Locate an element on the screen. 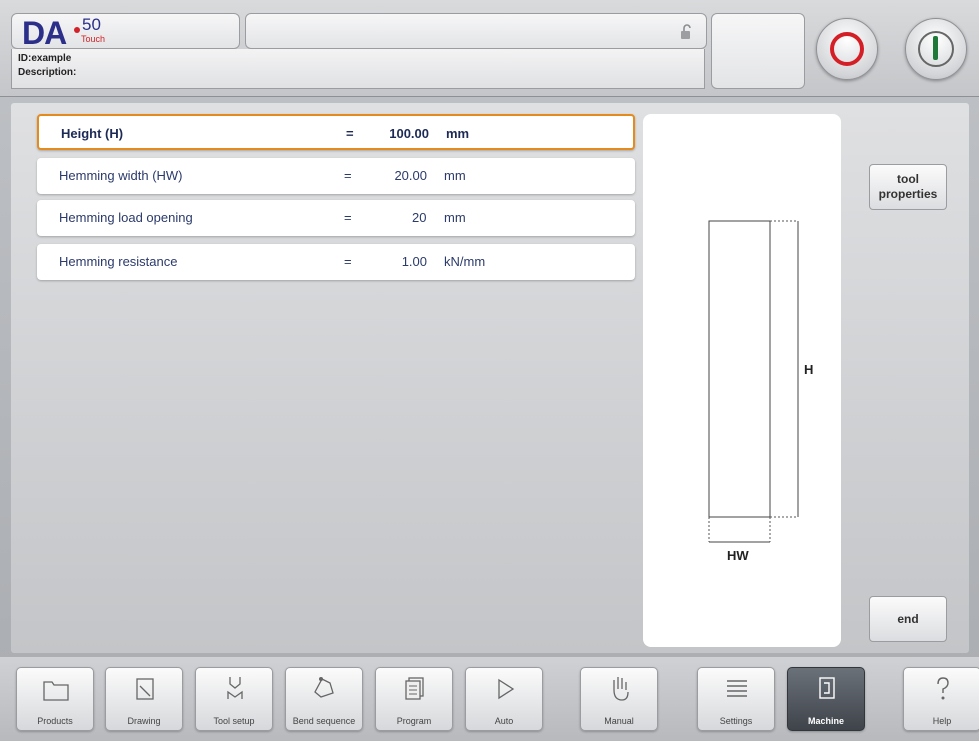  nav-products: Products is located at coordinates (55, 699).